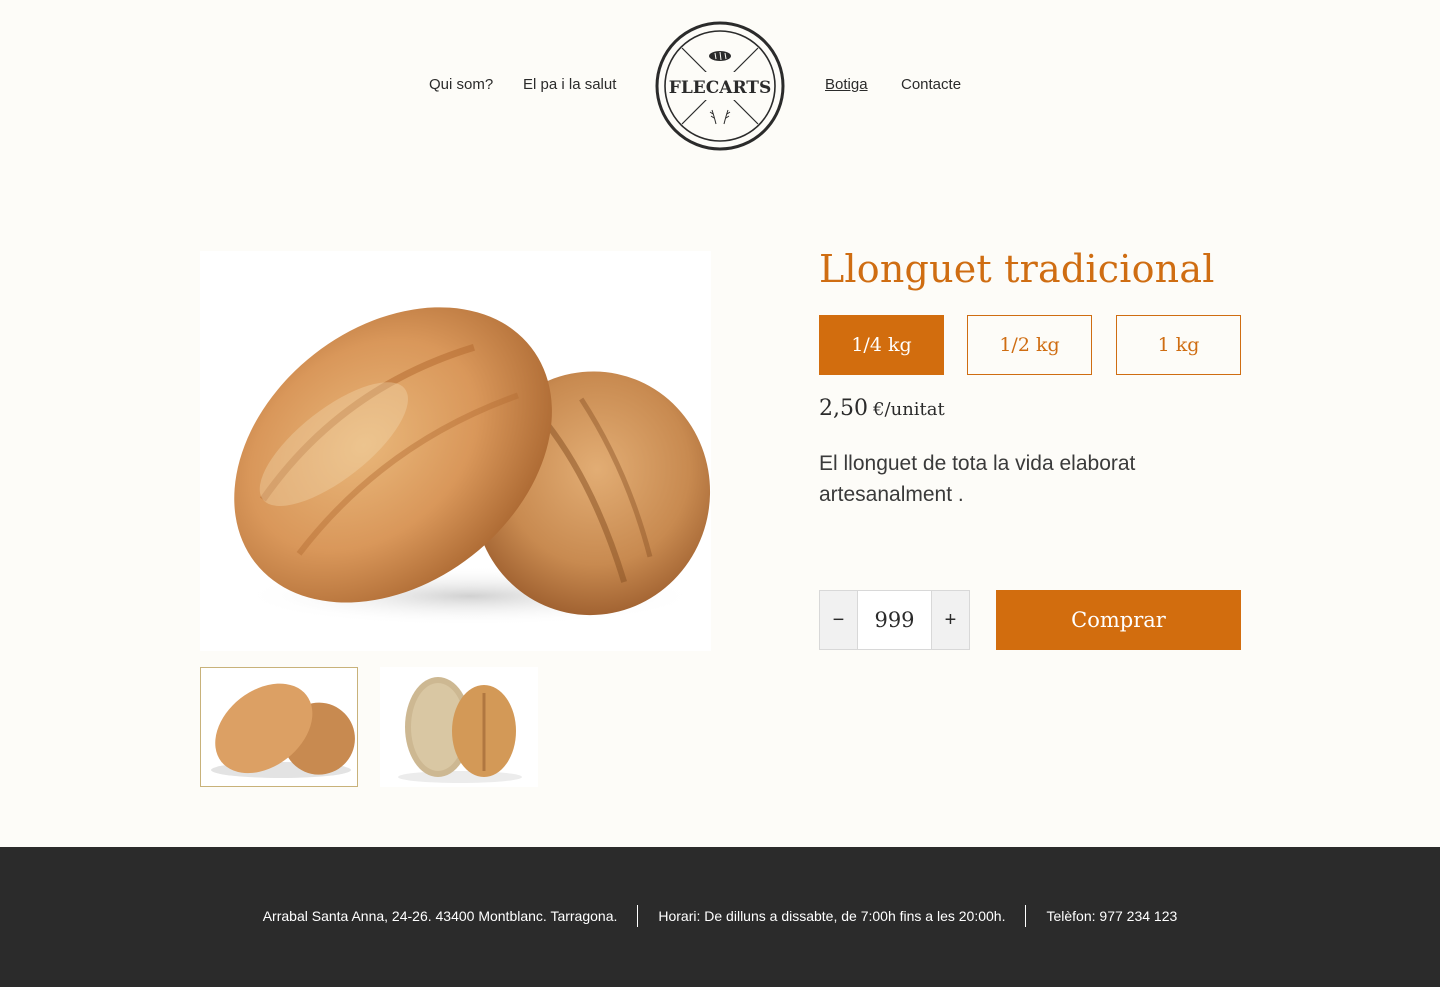  What do you see at coordinates (720, 117) in the screenshot?
I see `wheat-icon` at bounding box center [720, 117].